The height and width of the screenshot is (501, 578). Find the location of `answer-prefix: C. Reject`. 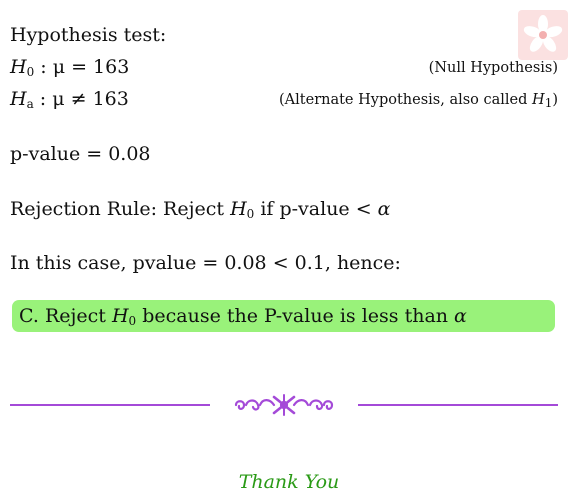

answer-prefix: C. Reject is located at coordinates (65, 316).